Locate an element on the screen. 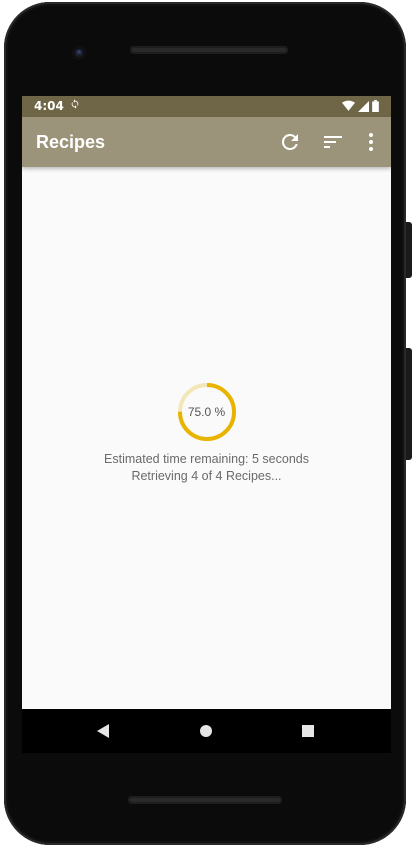 This screenshot has width=413, height=850. sort-icon is located at coordinates (333, 142).